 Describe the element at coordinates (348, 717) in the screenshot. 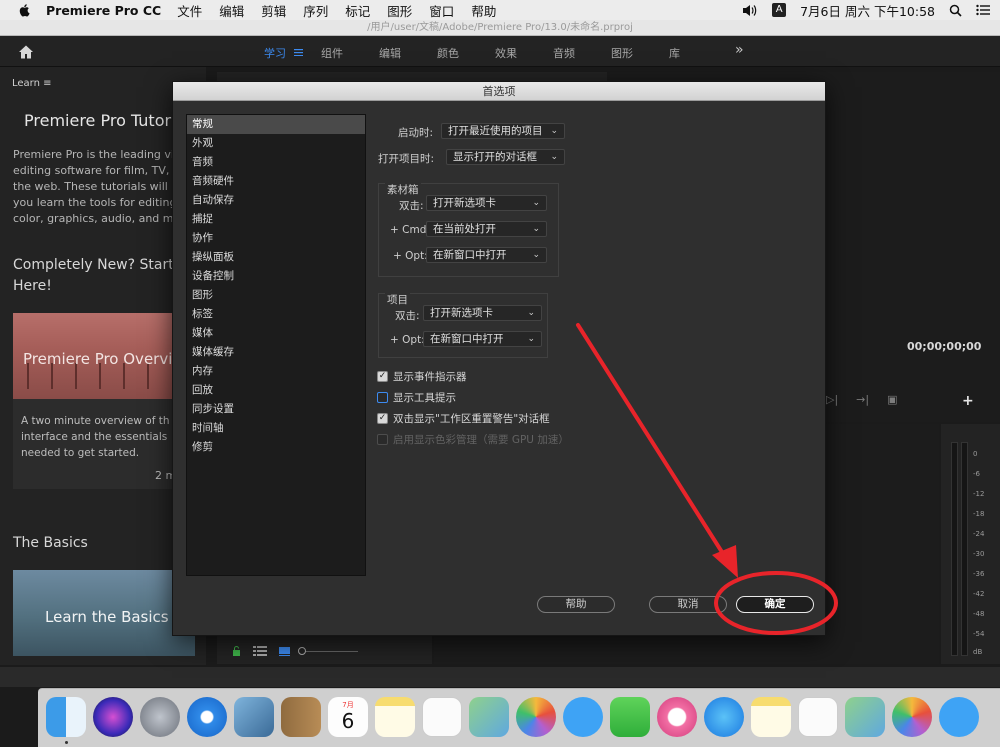

I see `calendar-icon: 7月 6` at that location.